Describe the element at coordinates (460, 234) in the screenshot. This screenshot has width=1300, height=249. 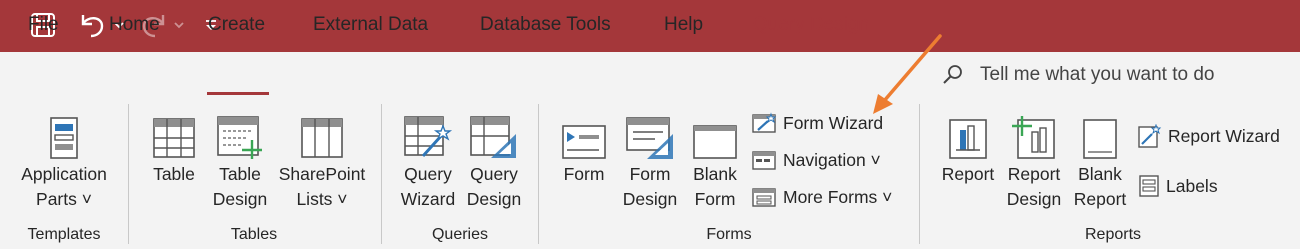
I see `group-label-queries: Queries` at that location.